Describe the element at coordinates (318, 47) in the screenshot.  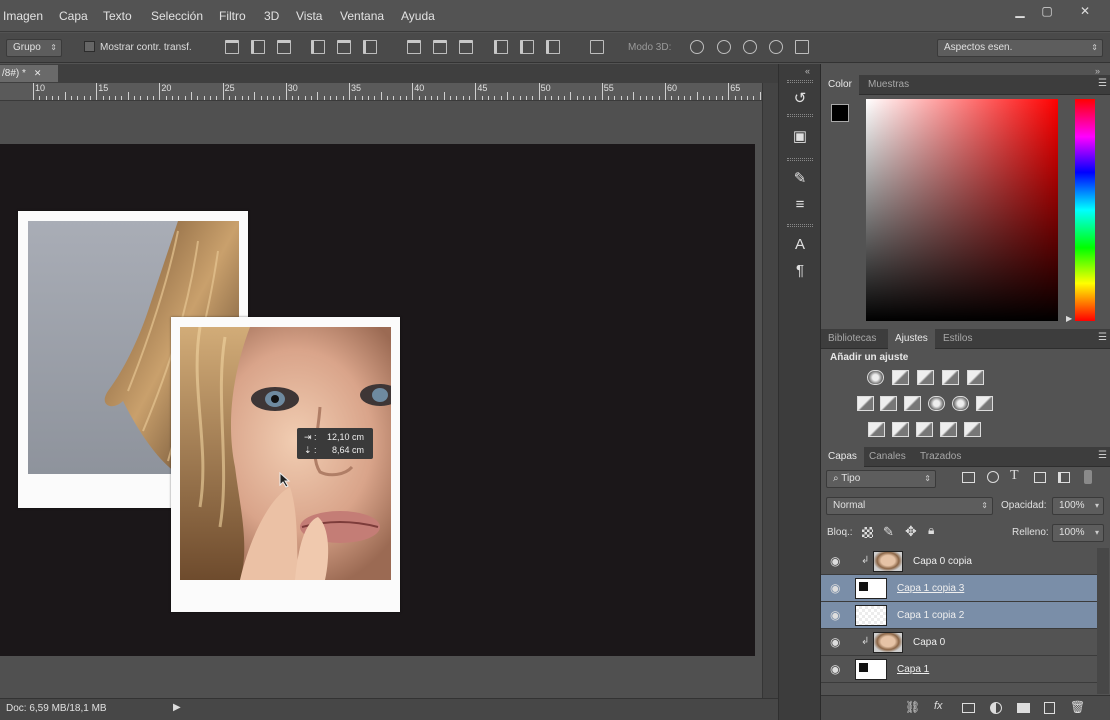
I see `align-left-icon` at that location.